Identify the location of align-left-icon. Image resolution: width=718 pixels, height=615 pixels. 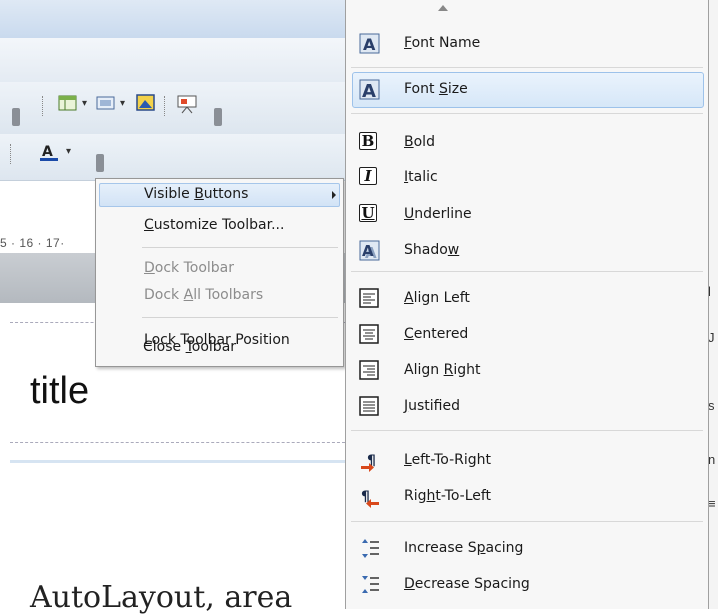
(369, 298).